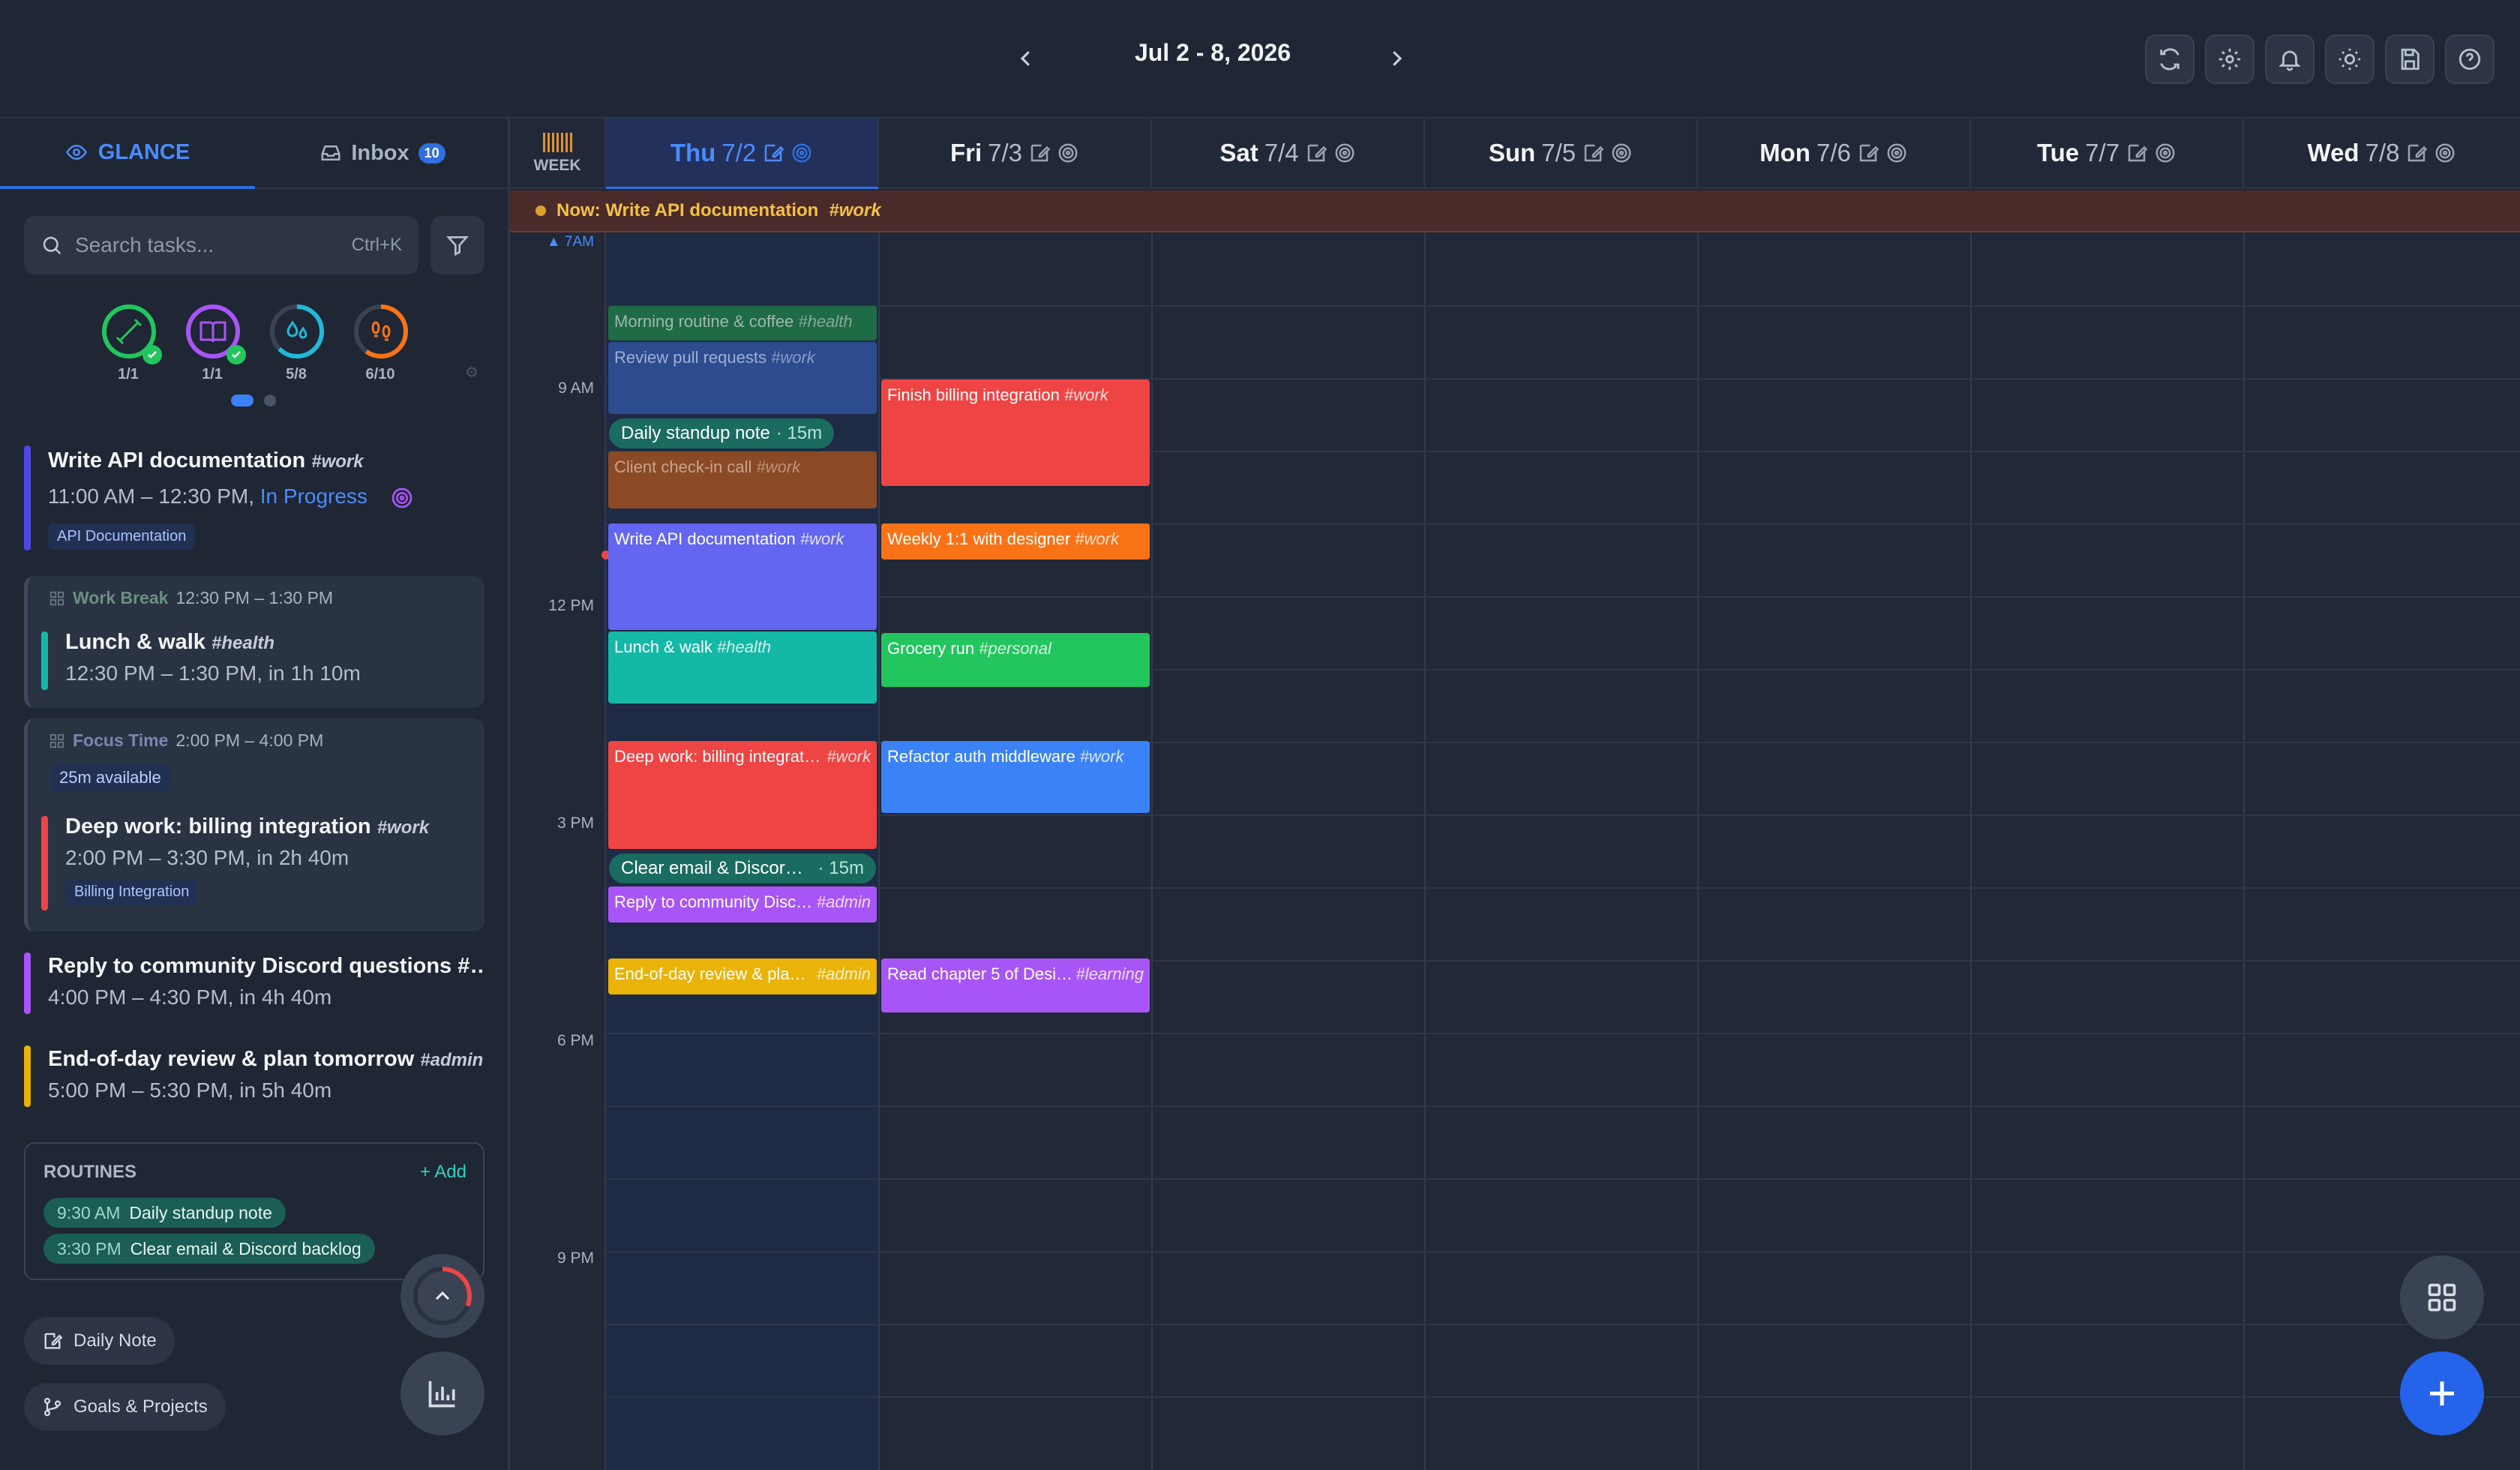  Describe the element at coordinates (270, 400) in the screenshot. I see `carousel-dot` at that location.